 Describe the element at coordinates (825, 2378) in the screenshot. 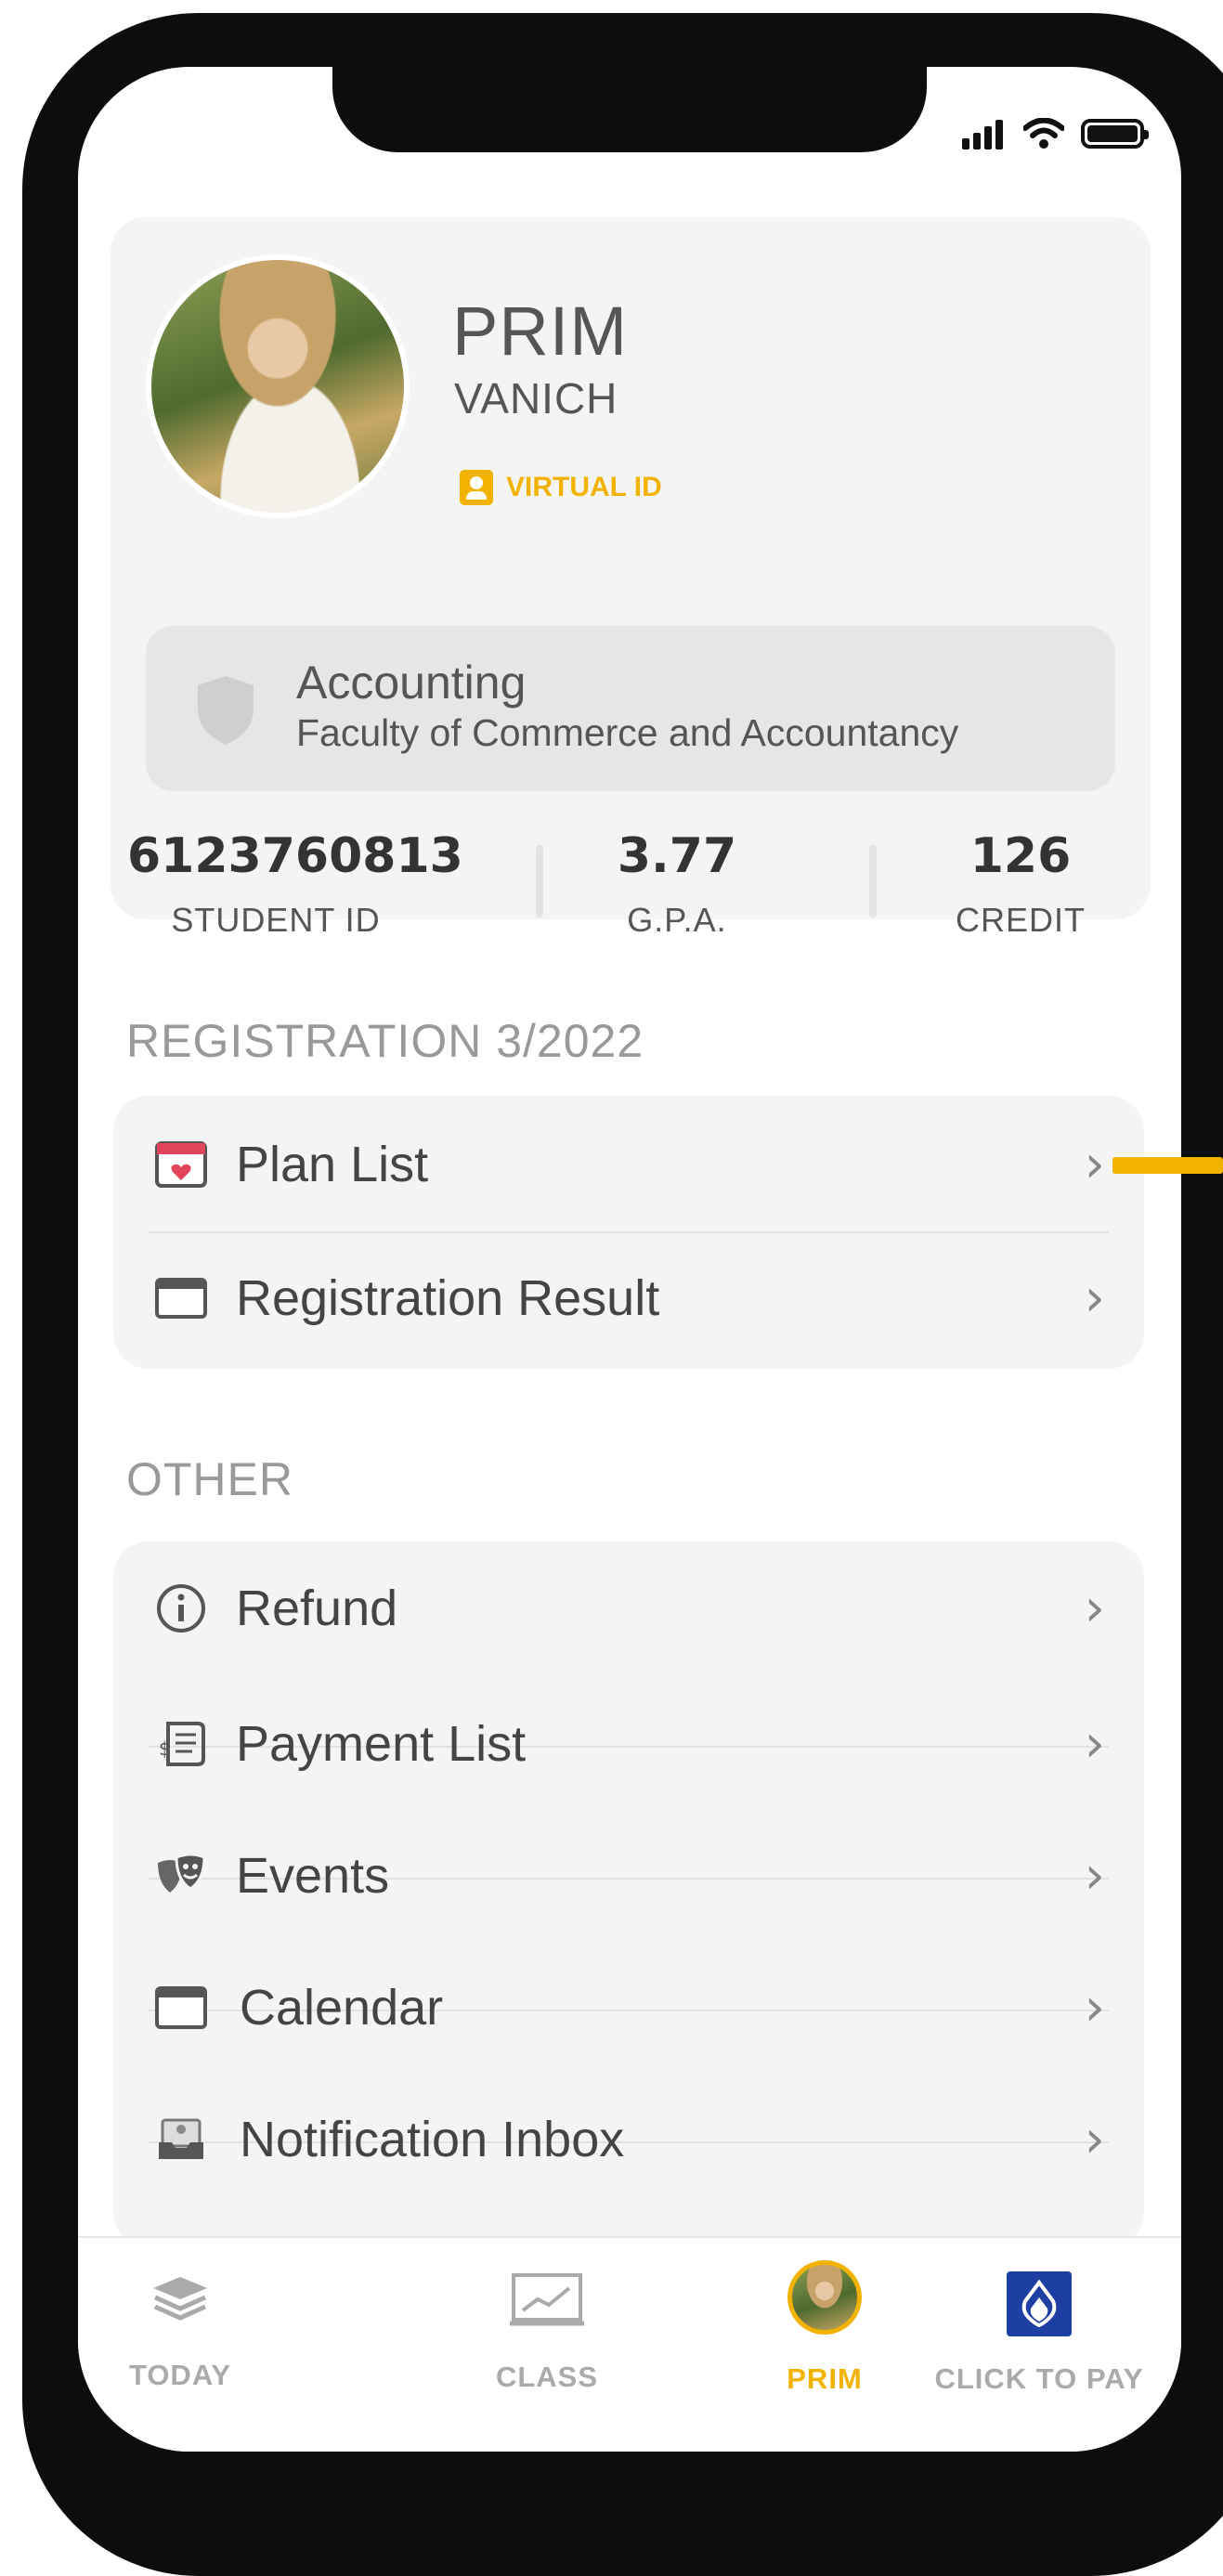

I see `nav-label-profile: PRIM` at that location.